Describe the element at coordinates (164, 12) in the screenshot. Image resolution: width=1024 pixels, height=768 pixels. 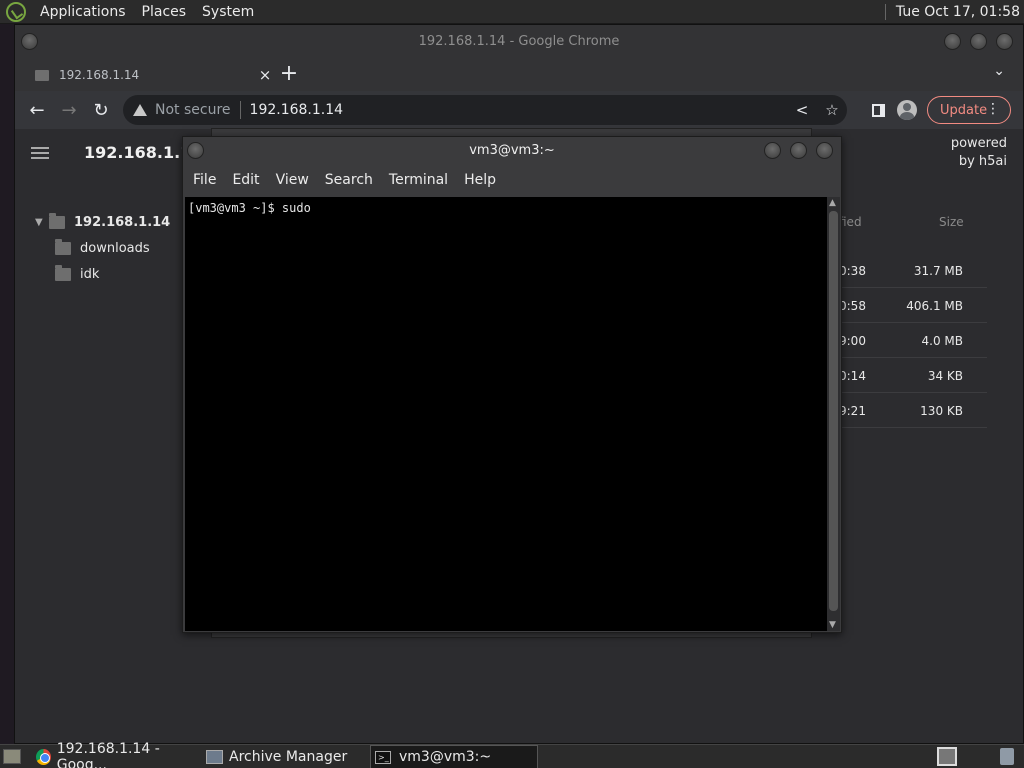
I see `places-menu: Places` at that location.